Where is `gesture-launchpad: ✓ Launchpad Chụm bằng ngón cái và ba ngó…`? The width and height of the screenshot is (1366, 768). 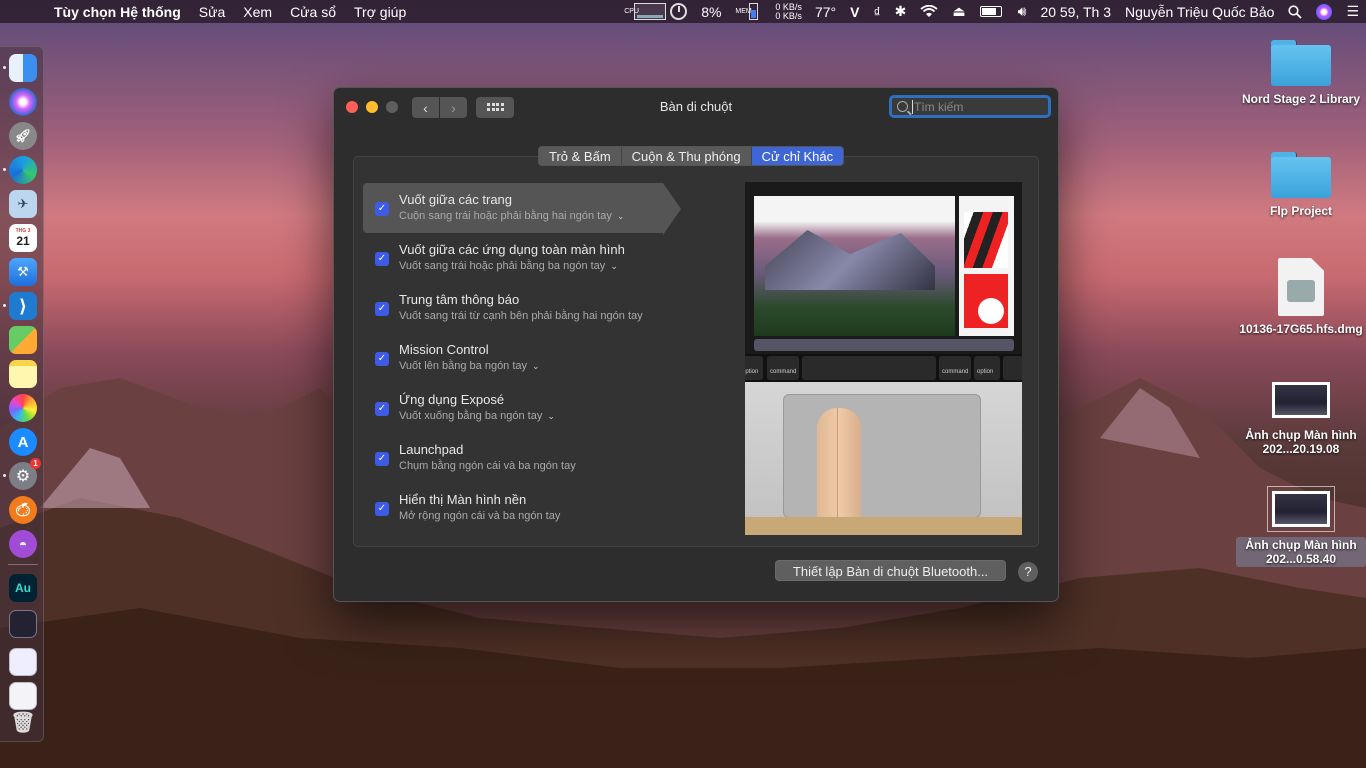
gesture-launchpad: ✓ Launchpad Chụm bằng ngón cái và ba ngó… is located at coordinates (536, 458).